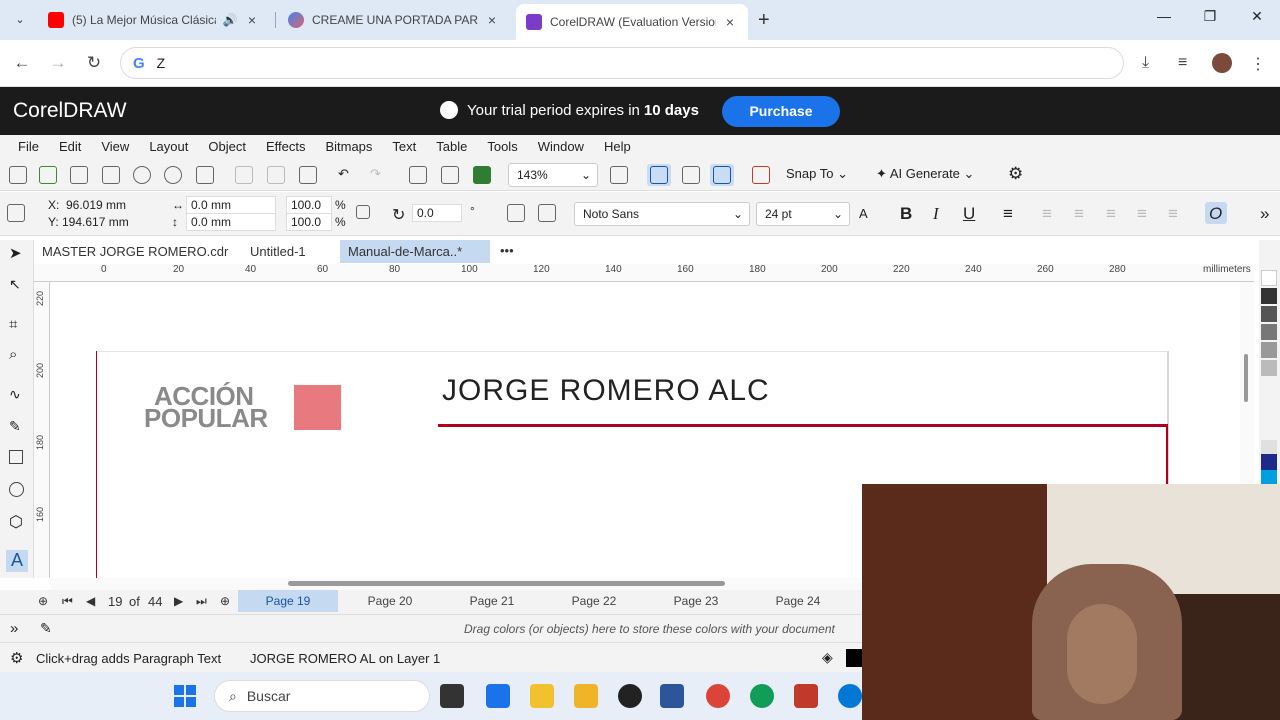 The width and height of the screenshot is (1280, 720). I want to click on x-position-field: 96.019 mm, so click(96, 205).